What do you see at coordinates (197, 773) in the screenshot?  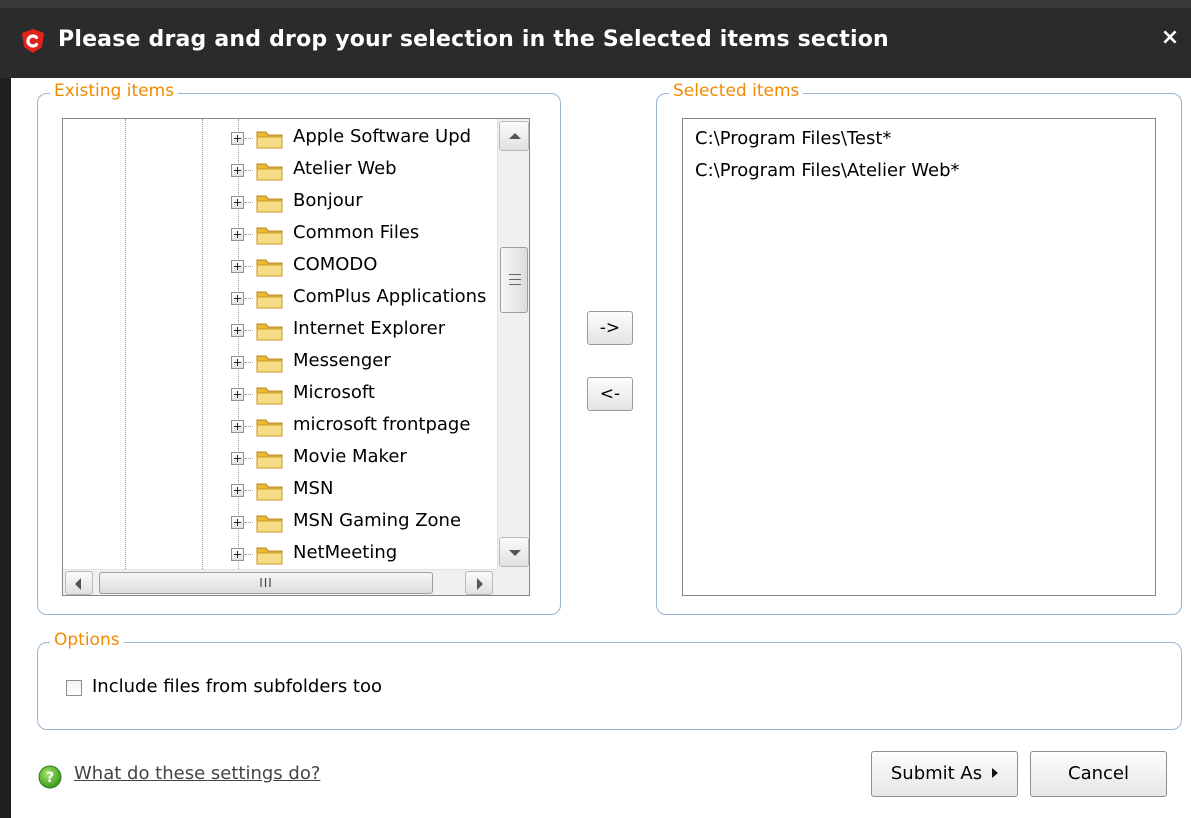 I see `help-link: What do these settings do?` at bounding box center [197, 773].